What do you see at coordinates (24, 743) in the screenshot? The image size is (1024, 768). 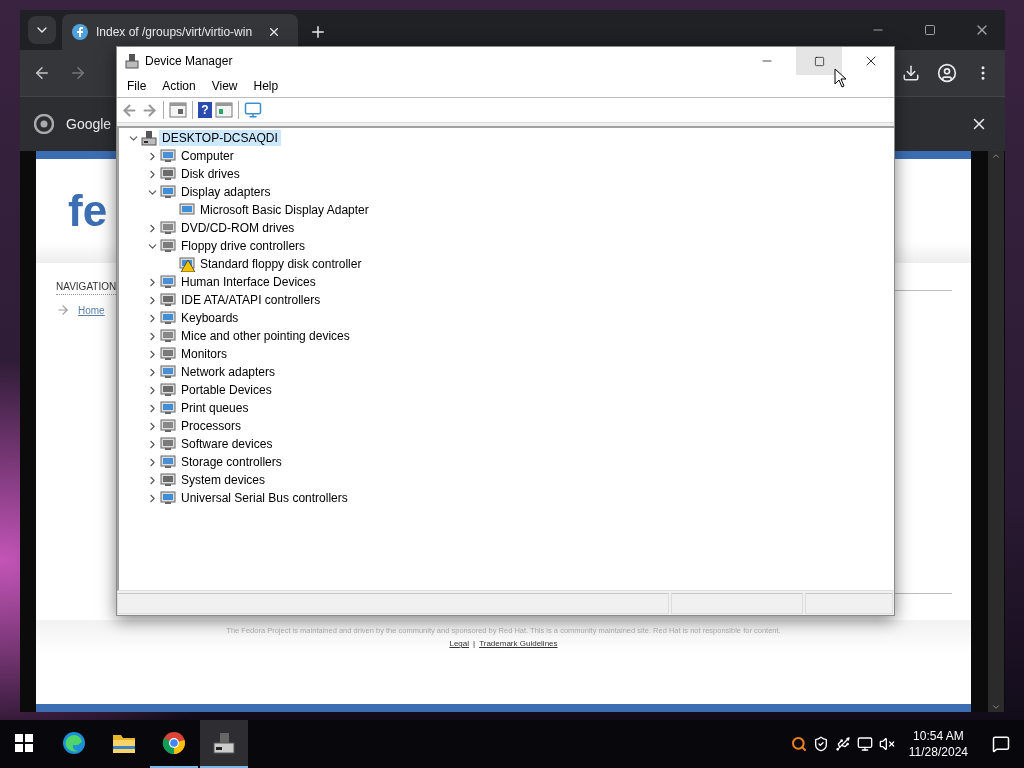 I see `windows-logo-icon` at bounding box center [24, 743].